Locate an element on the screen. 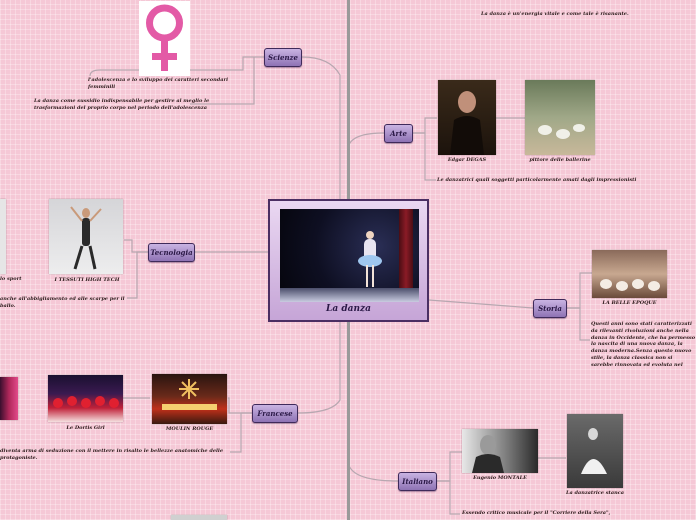  francese-caption-2: MOULIN ROUGE is located at coordinates (189, 429).